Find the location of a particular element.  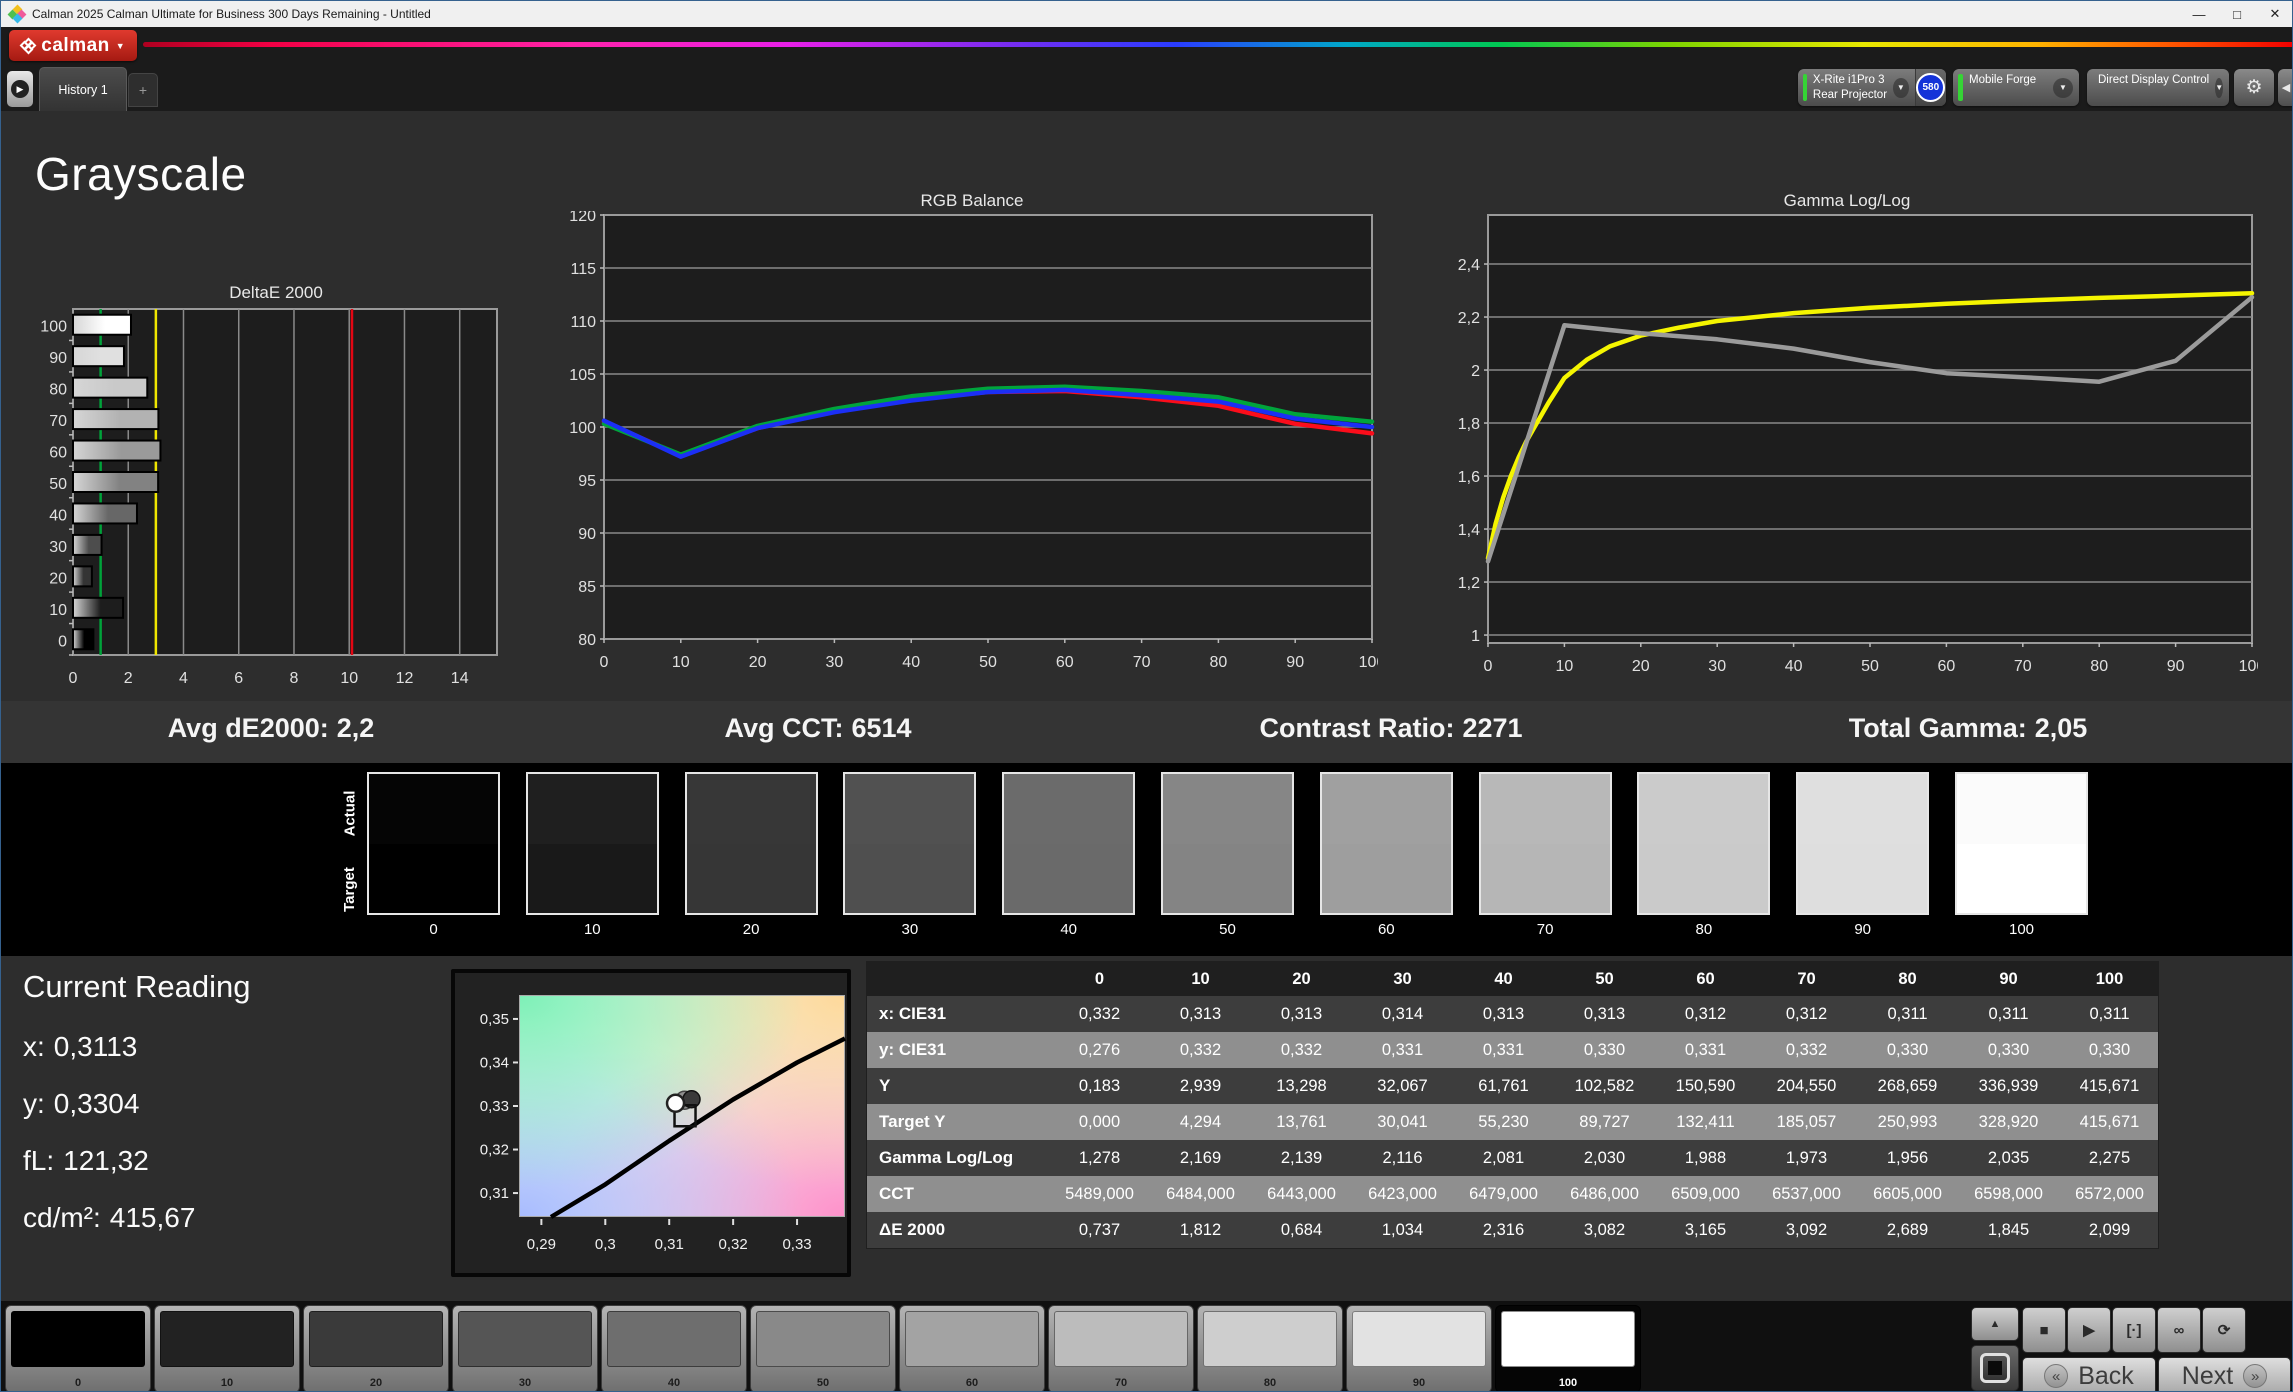

back-button: « Back is located at coordinates (2089, 1374).